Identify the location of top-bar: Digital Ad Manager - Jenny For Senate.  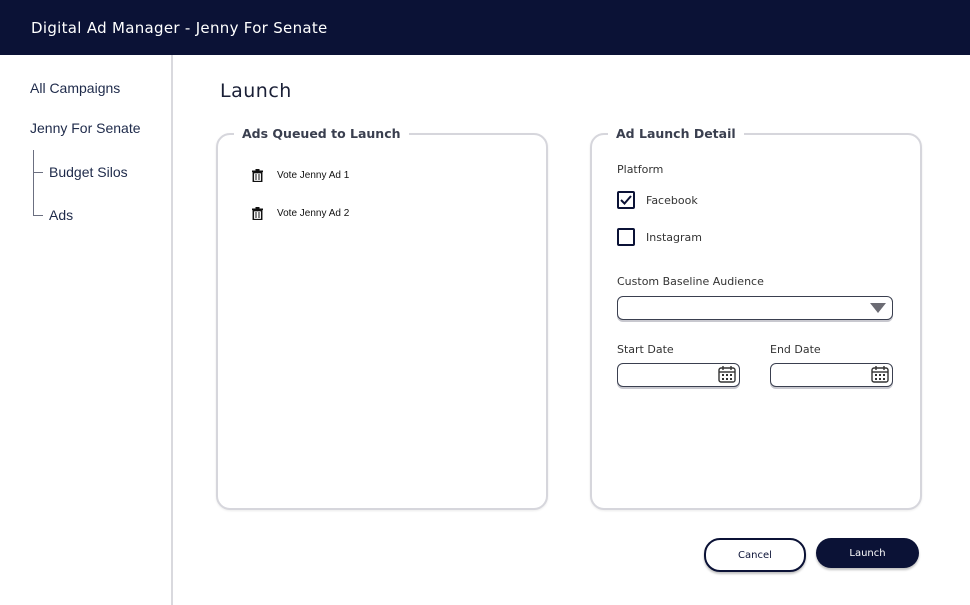
(485, 27).